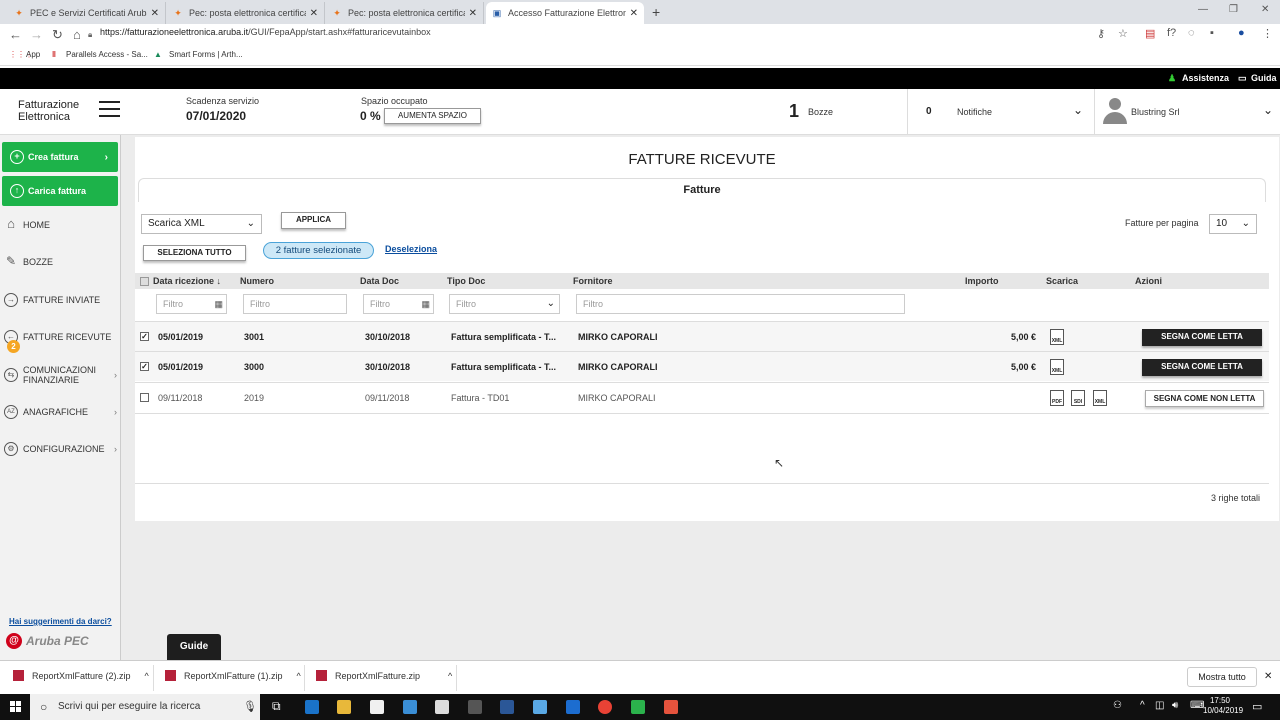  Describe the element at coordinates (1203, 9) in the screenshot. I see `minimize-icon: —` at that location.